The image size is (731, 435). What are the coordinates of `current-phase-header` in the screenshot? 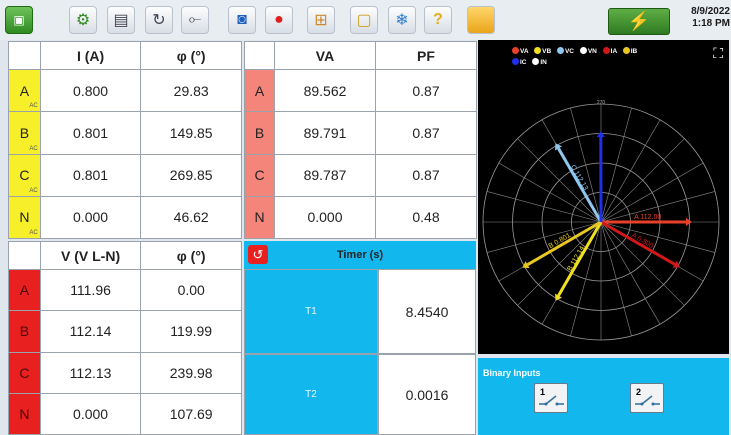 It's located at (24, 55).